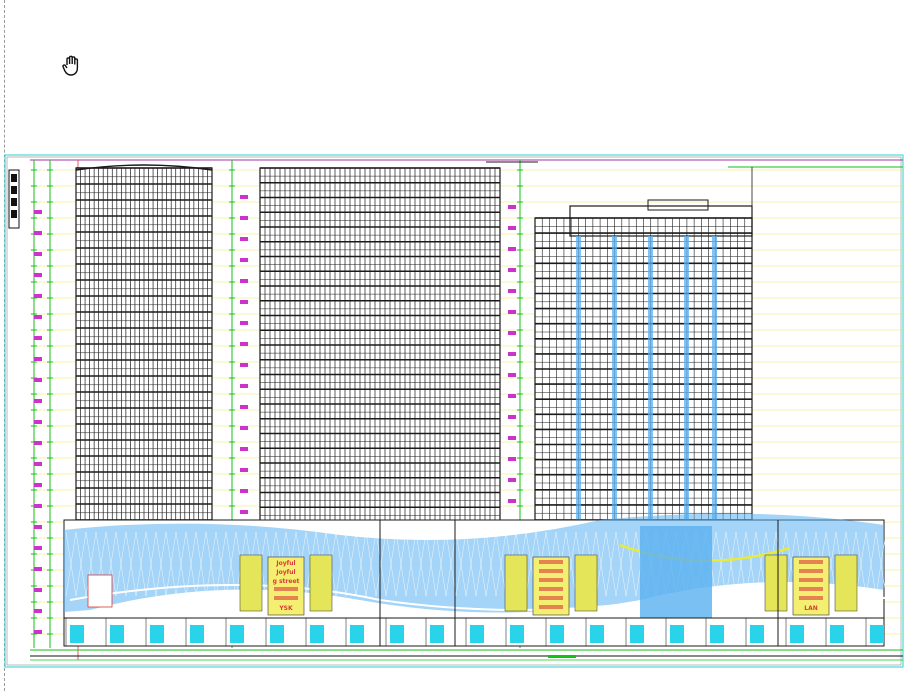  I want to click on left-title-block, so click(14, 199).